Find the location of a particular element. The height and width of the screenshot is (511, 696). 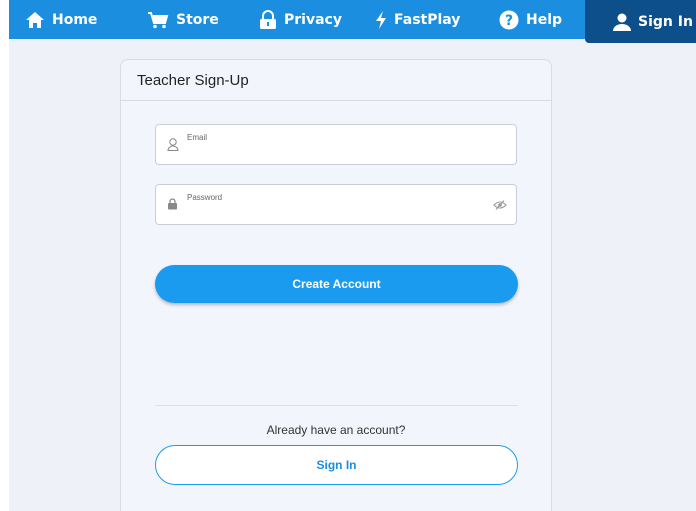

nav-privacy: Privacy is located at coordinates (300, 19).